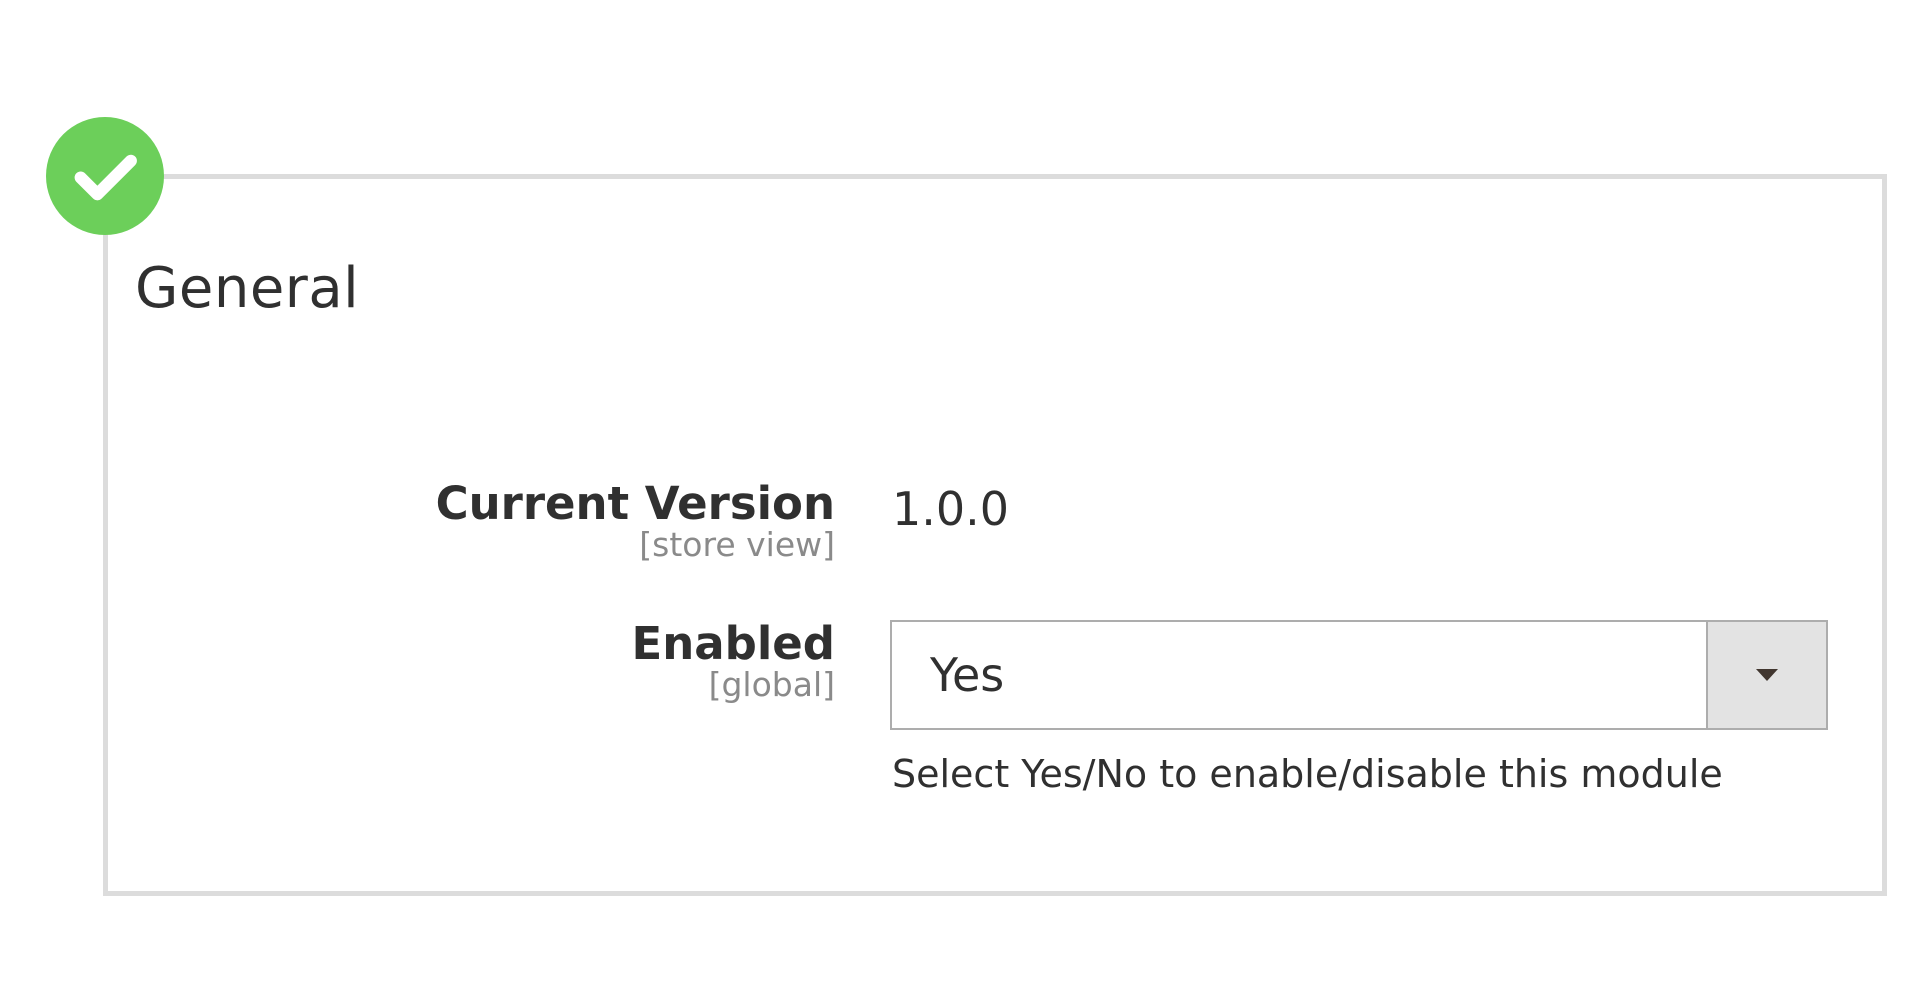 The width and height of the screenshot is (1920, 1000). I want to click on current-version-scope: [store view], so click(737, 545).